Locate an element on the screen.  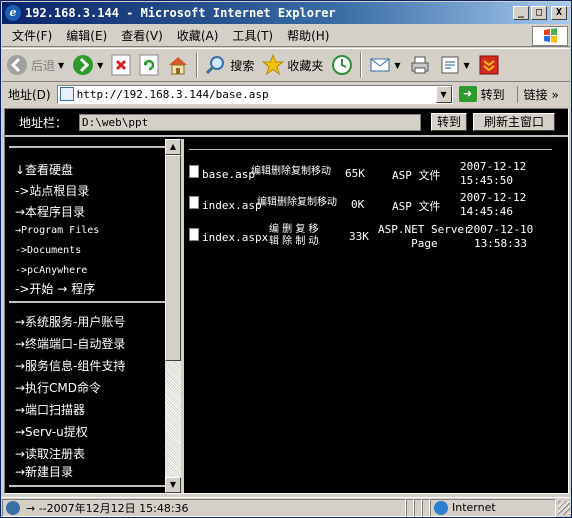
file-date-day: 2007-12-10 is located at coordinates (500, 229).